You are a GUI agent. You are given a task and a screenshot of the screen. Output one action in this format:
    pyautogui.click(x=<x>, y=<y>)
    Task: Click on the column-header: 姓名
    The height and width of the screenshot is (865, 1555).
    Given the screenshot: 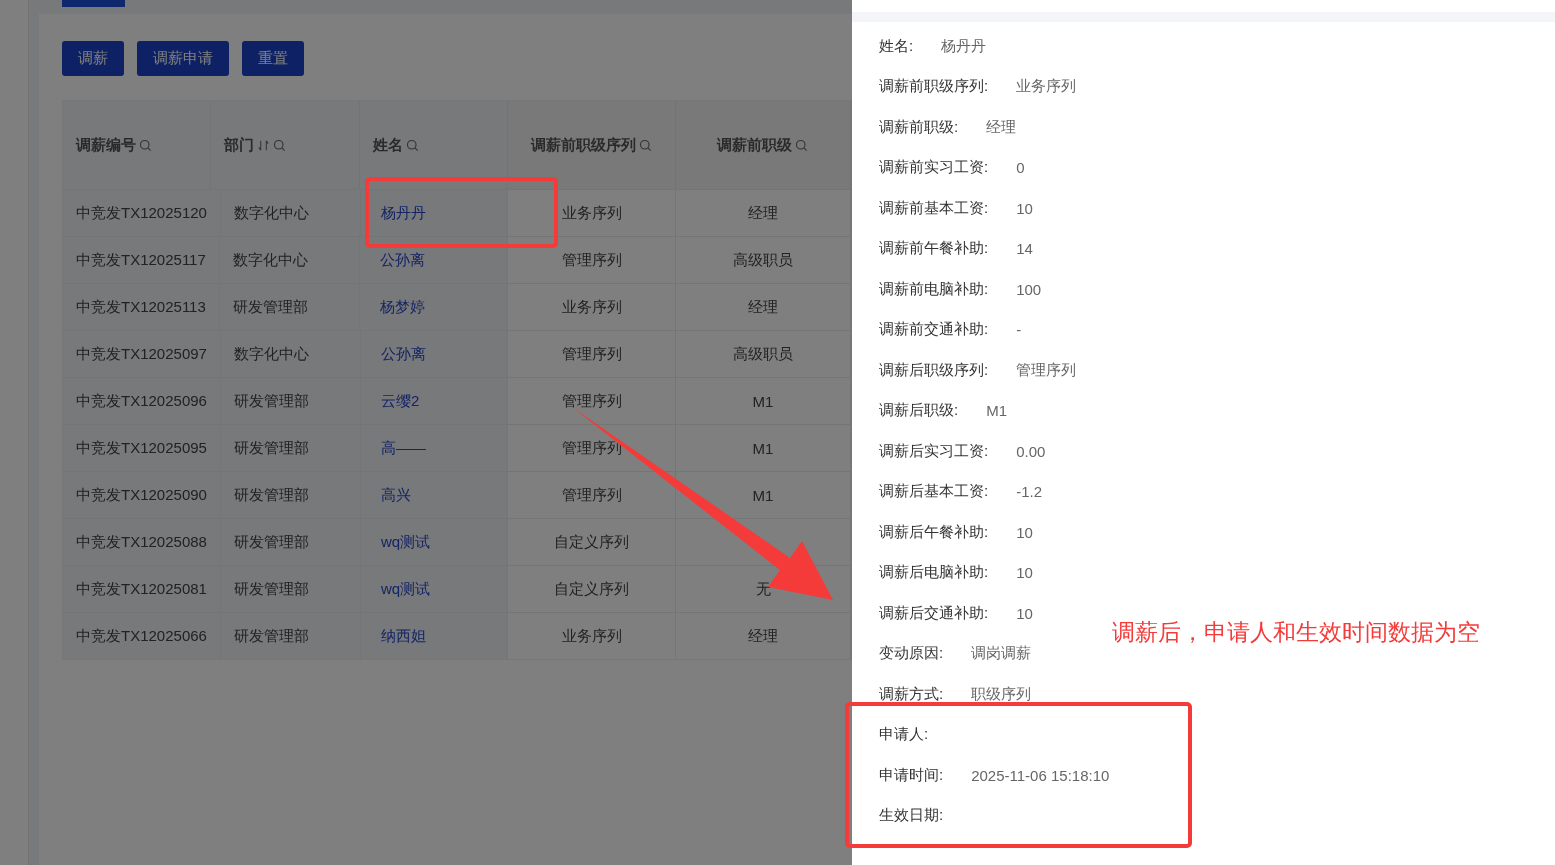 What is the action you would take?
    pyautogui.click(x=387, y=145)
    